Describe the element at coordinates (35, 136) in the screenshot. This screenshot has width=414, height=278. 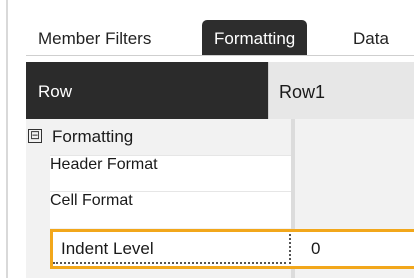
I see `collapse-icon: ⊟` at that location.